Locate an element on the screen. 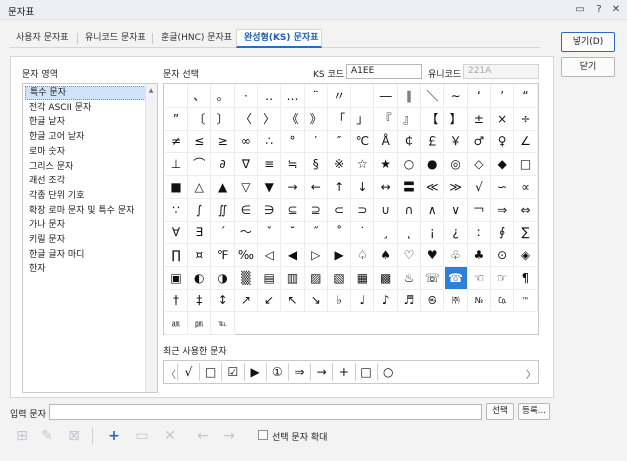 This screenshot has height=461, width=627. symbol-cell: ♂ is located at coordinates (479, 142).